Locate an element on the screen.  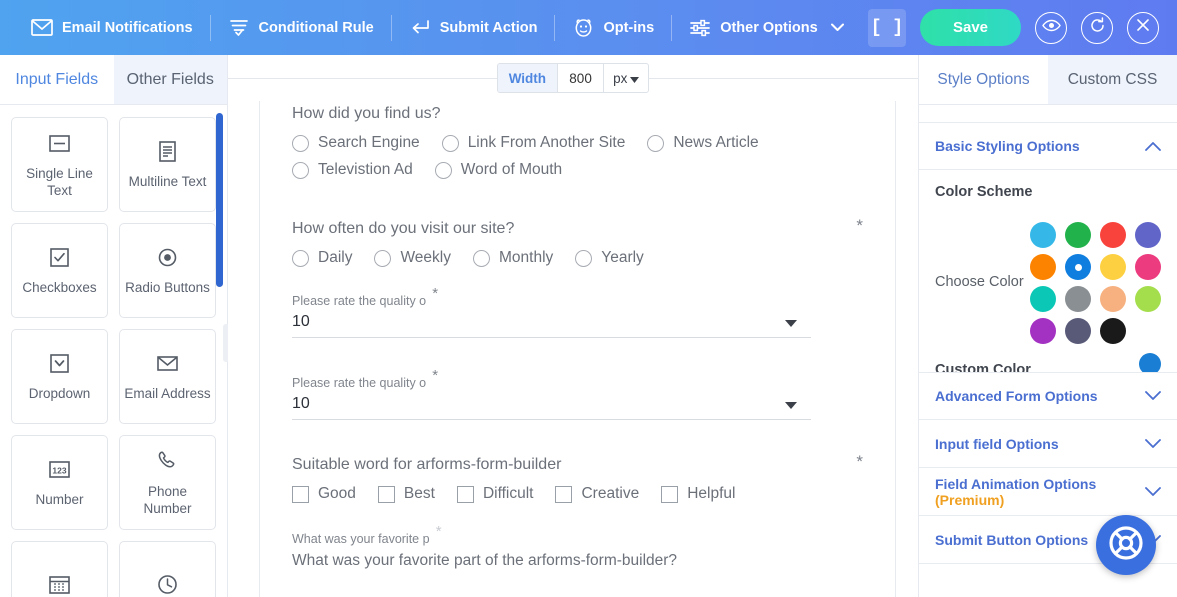
checkbox-option: Best is located at coordinates (406, 494).